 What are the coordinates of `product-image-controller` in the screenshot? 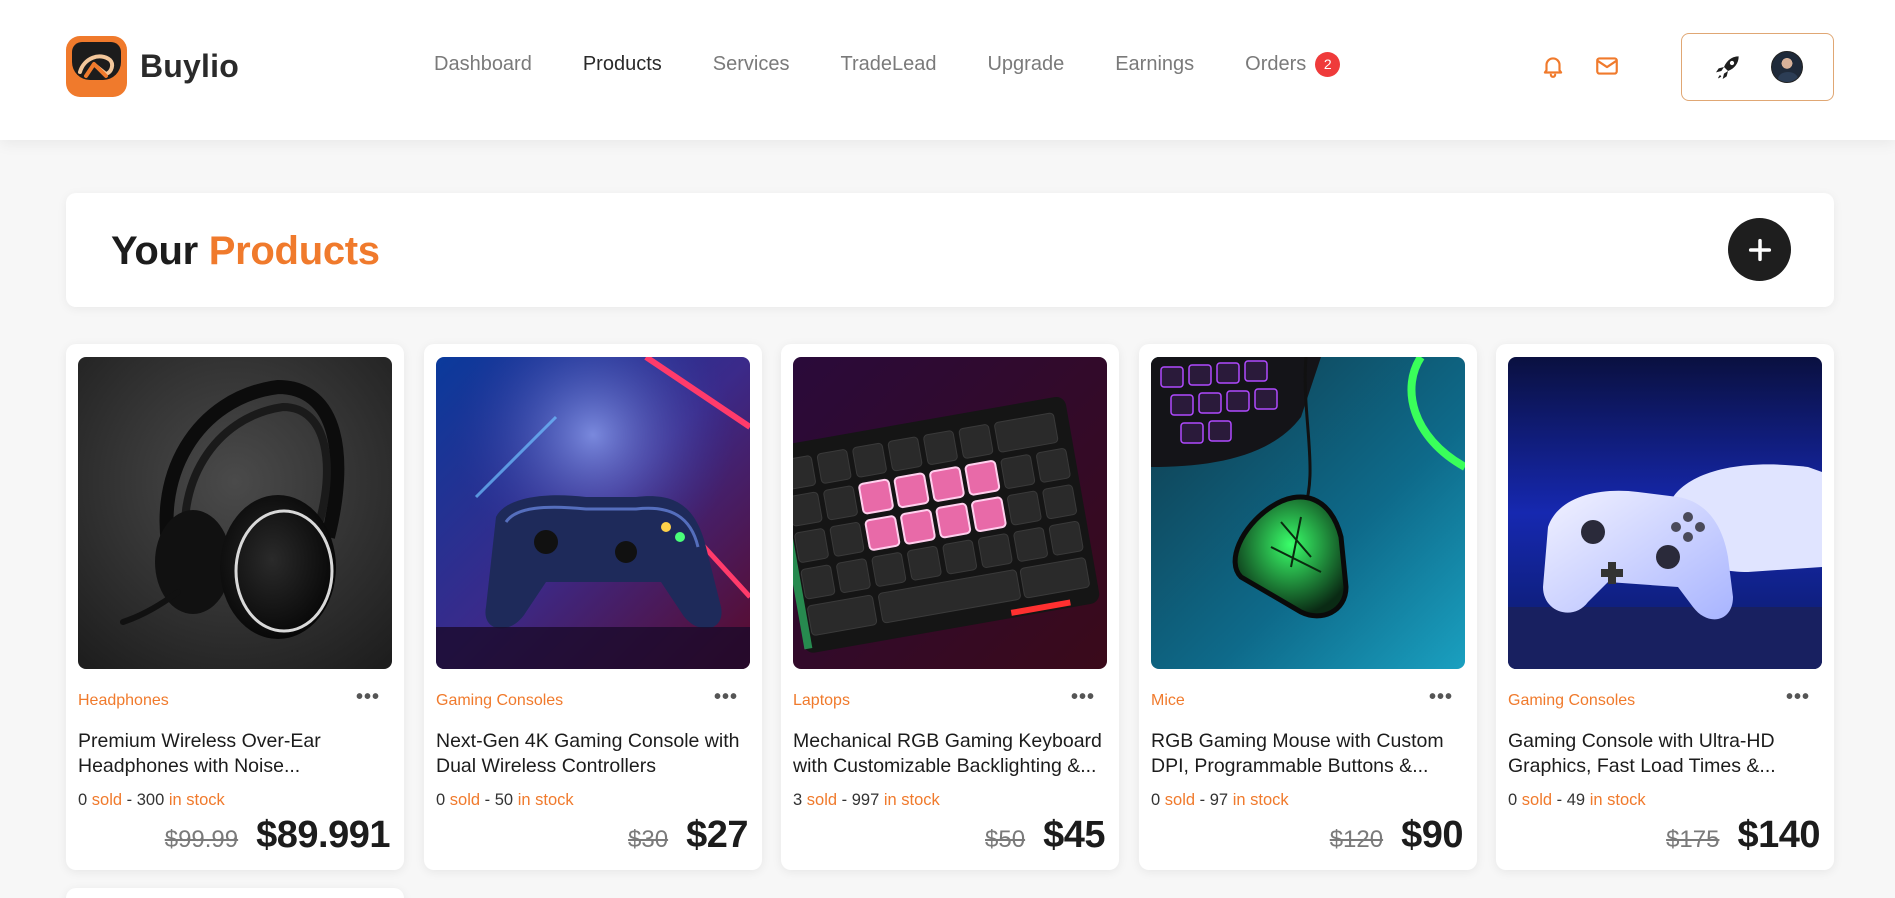 It's located at (593, 513).